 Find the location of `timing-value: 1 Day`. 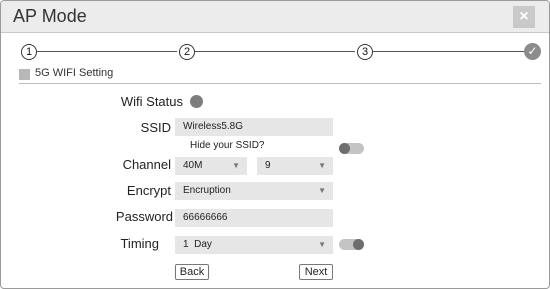

timing-value: 1 Day is located at coordinates (197, 244).